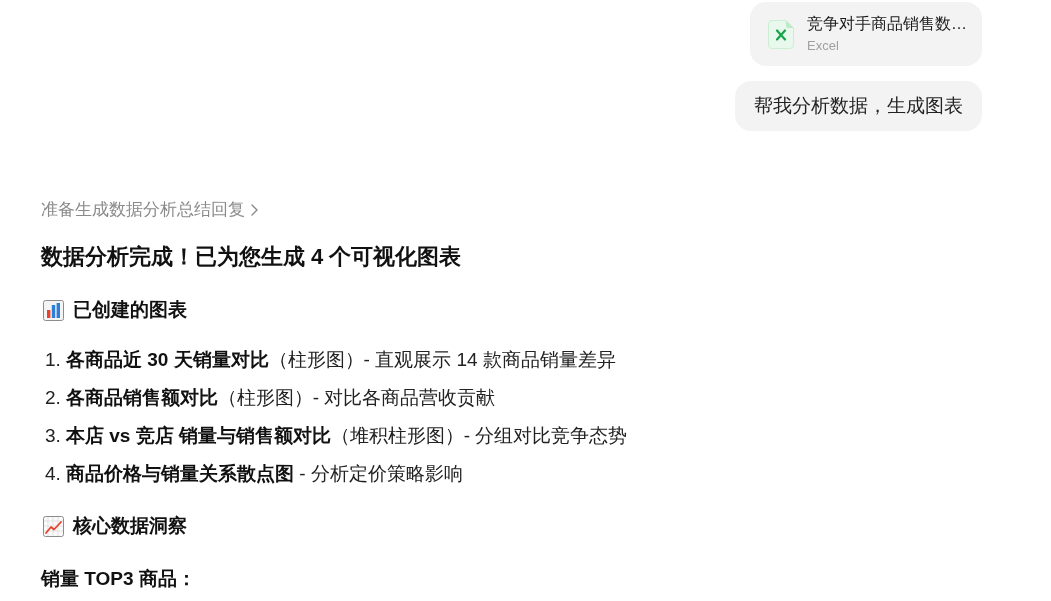  I want to click on subsection-label: 销量 TOP3 商品：, so click(118, 579).